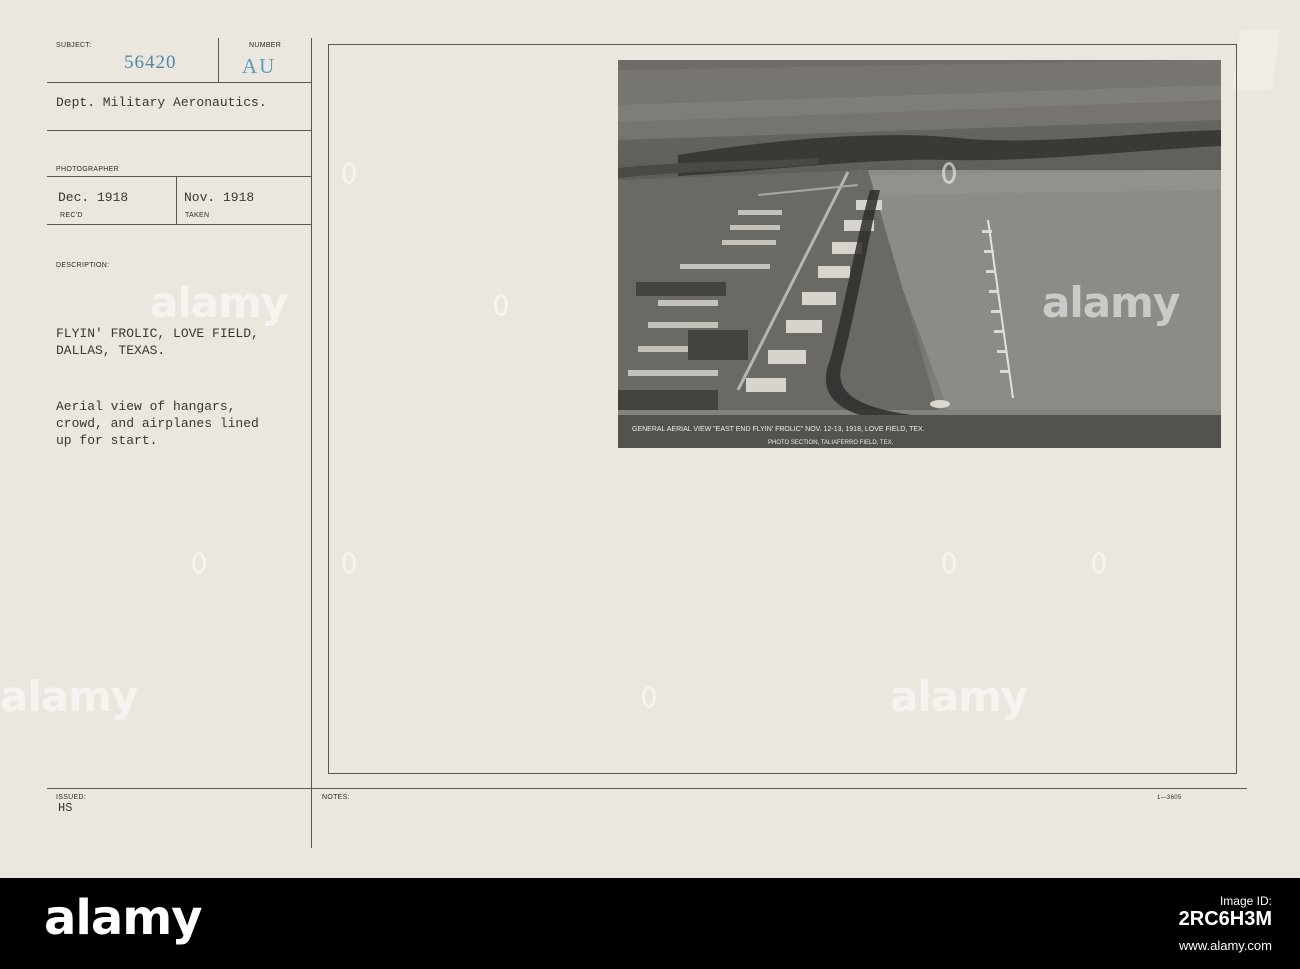 Image resolution: width=1300 pixels, height=969 pixels. I want to click on description-line-3: up for start., so click(107, 440).